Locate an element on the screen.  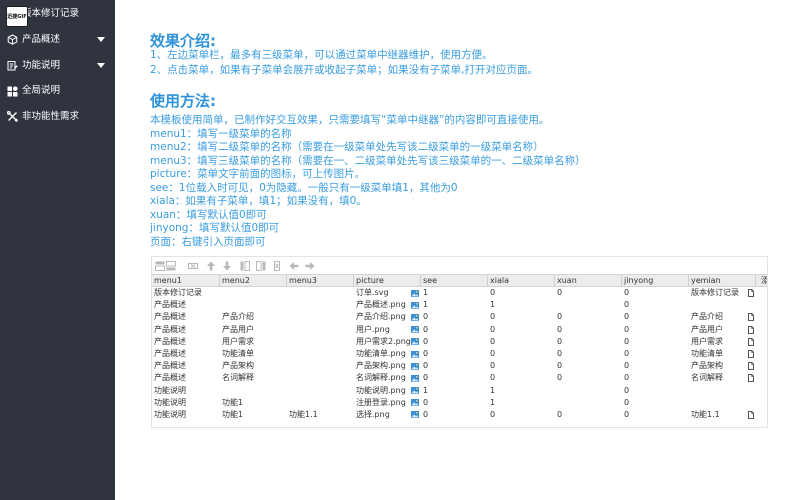
add-row-above-icon is located at coordinates (160, 266).